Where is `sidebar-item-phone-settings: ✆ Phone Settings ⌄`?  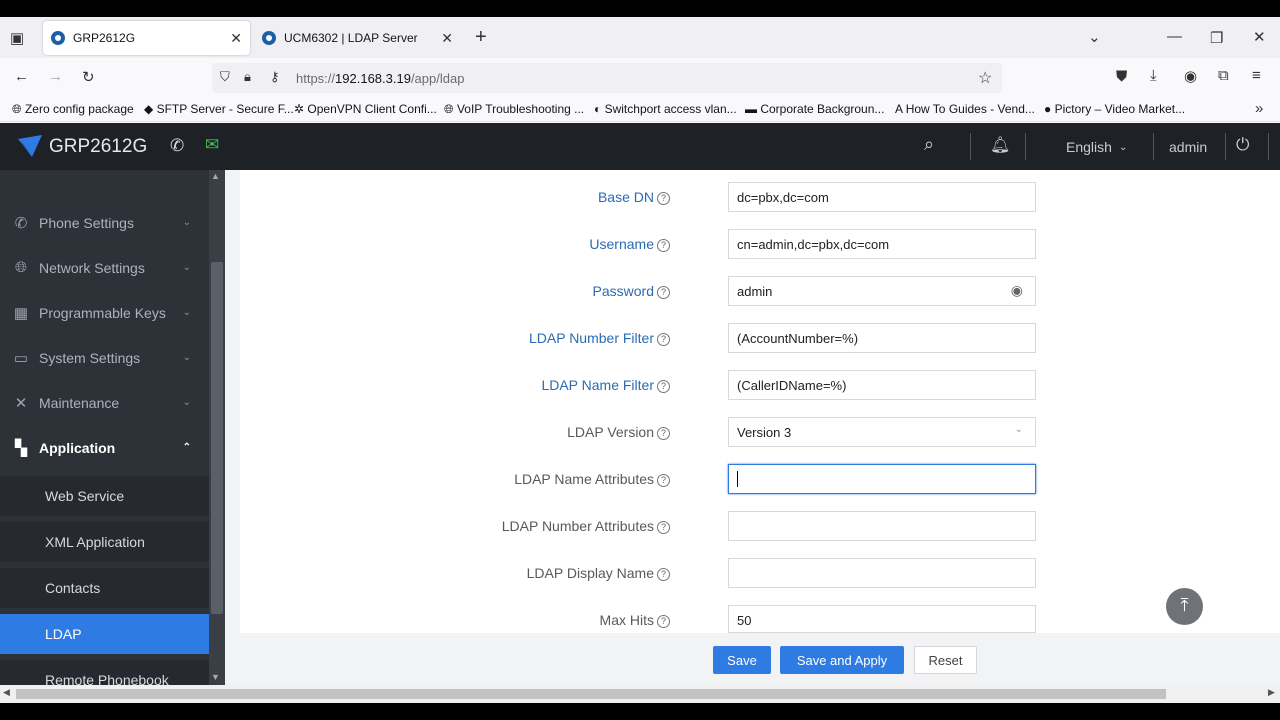
sidebar-item-phone-settings: ✆ Phone Settings ⌄ is located at coordinates (104, 222).